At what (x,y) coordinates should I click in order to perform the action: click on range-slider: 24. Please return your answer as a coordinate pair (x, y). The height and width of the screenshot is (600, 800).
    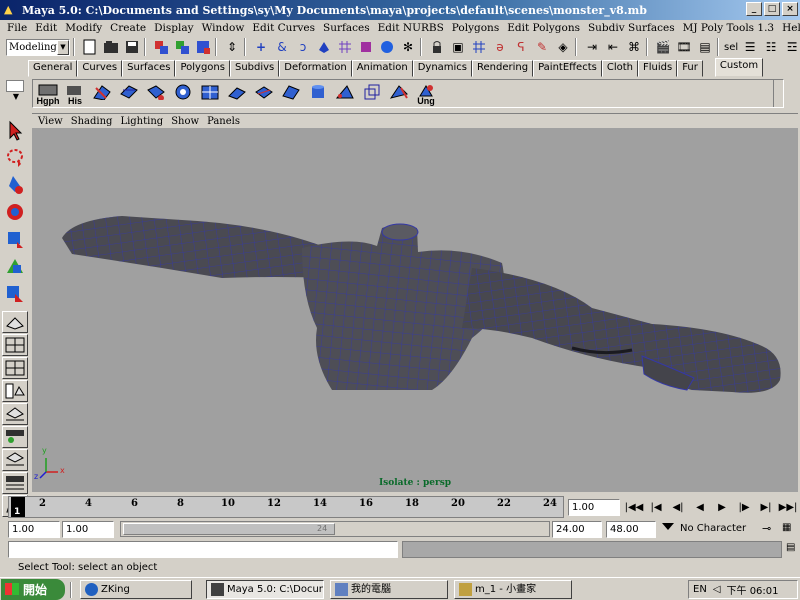
    Looking at the image, I should click on (335, 529).